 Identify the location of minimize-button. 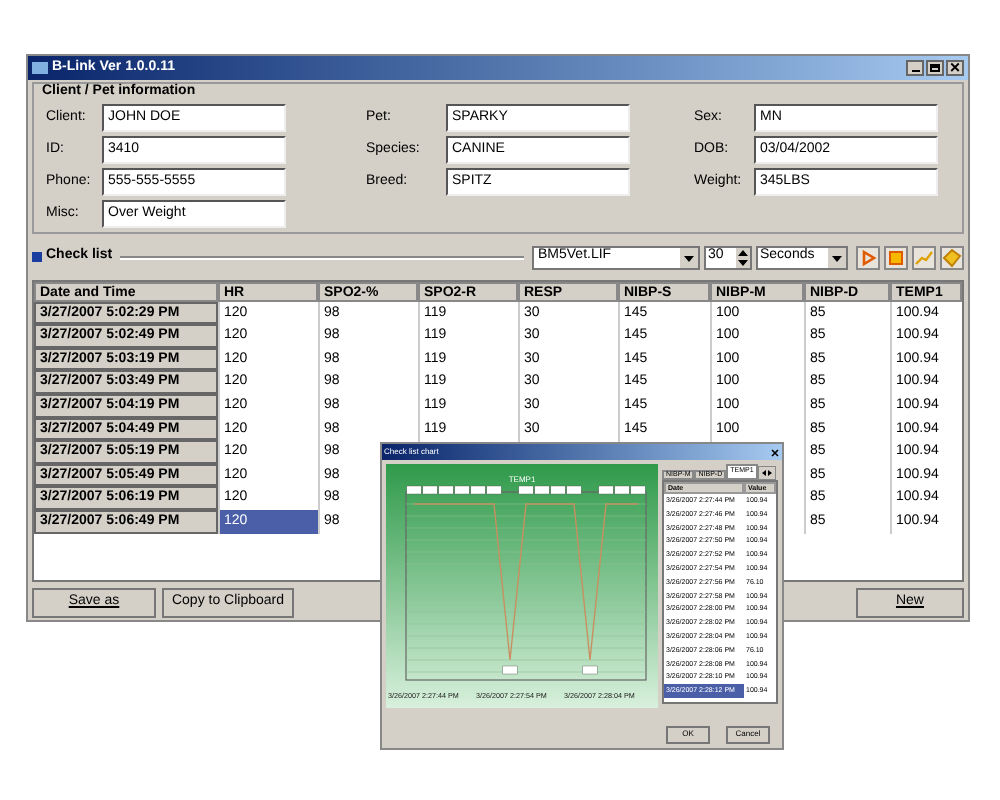
(915, 67).